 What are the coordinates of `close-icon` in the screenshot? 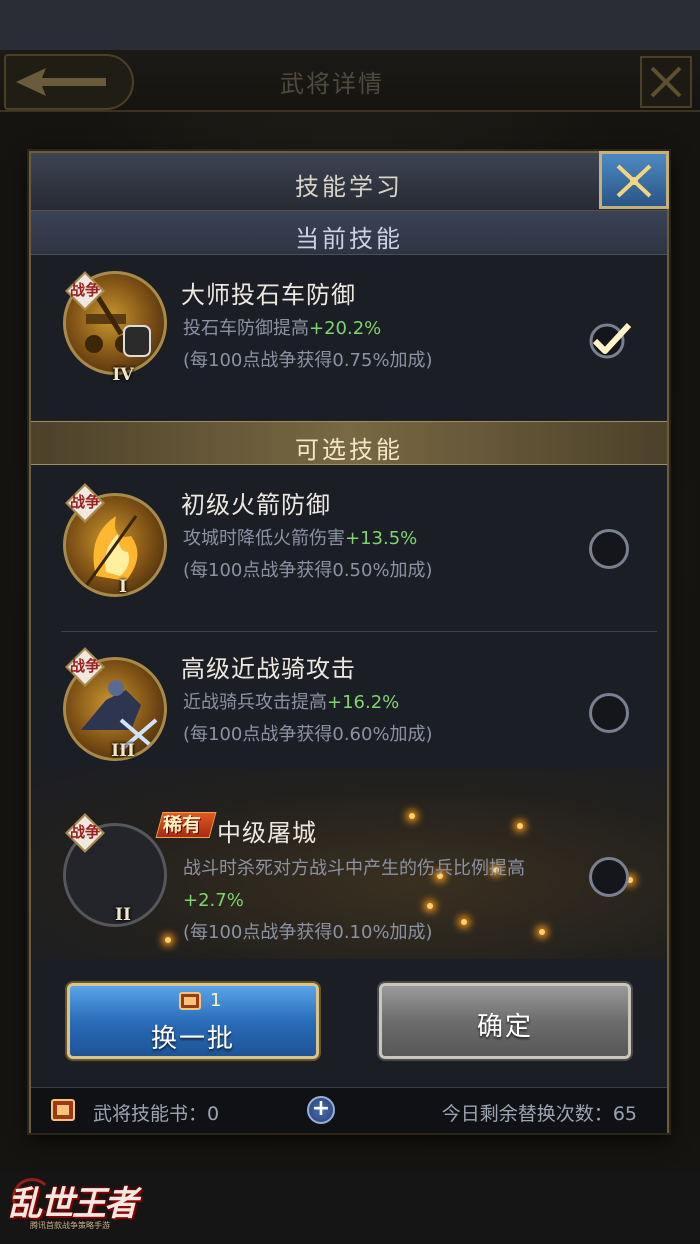 It's located at (666, 82).